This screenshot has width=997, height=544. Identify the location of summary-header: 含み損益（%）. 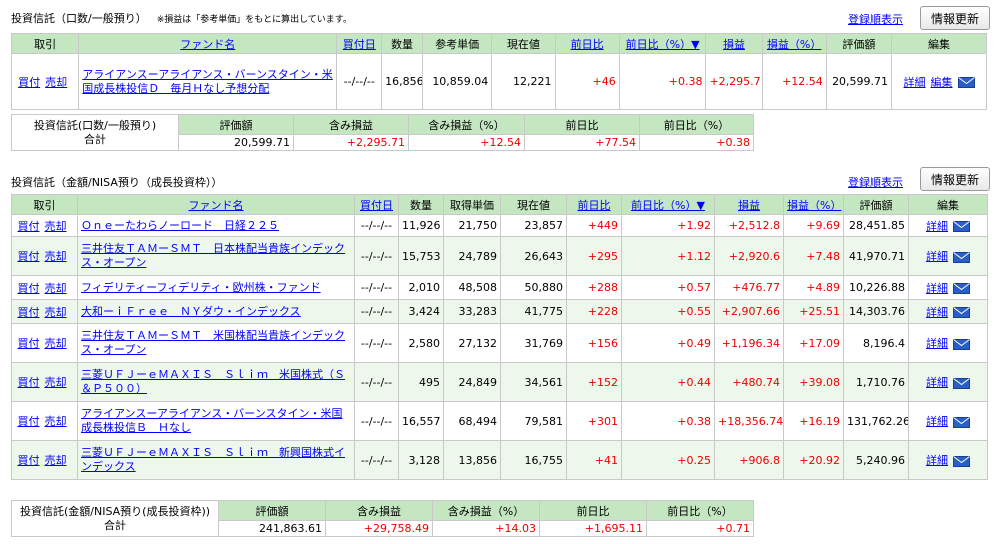
(486, 510).